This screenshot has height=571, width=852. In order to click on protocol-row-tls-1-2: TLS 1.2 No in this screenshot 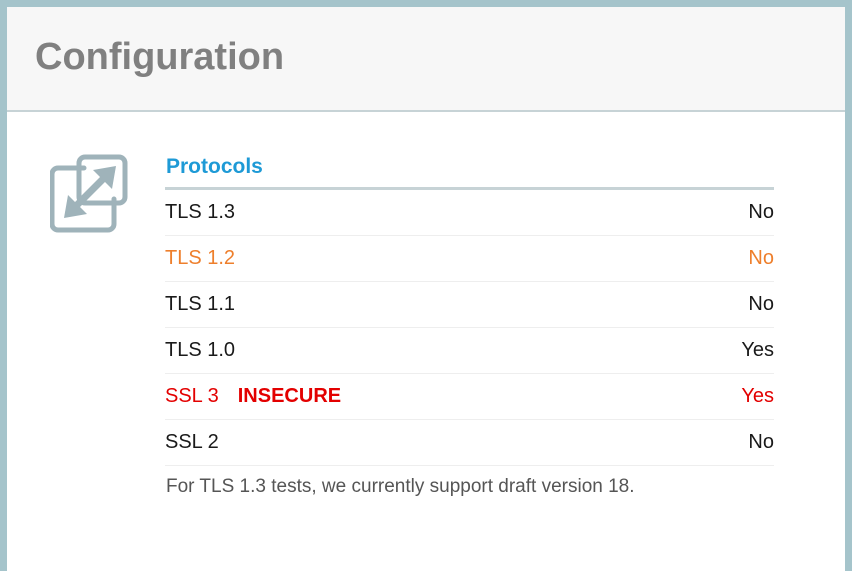, I will do `click(469, 259)`.